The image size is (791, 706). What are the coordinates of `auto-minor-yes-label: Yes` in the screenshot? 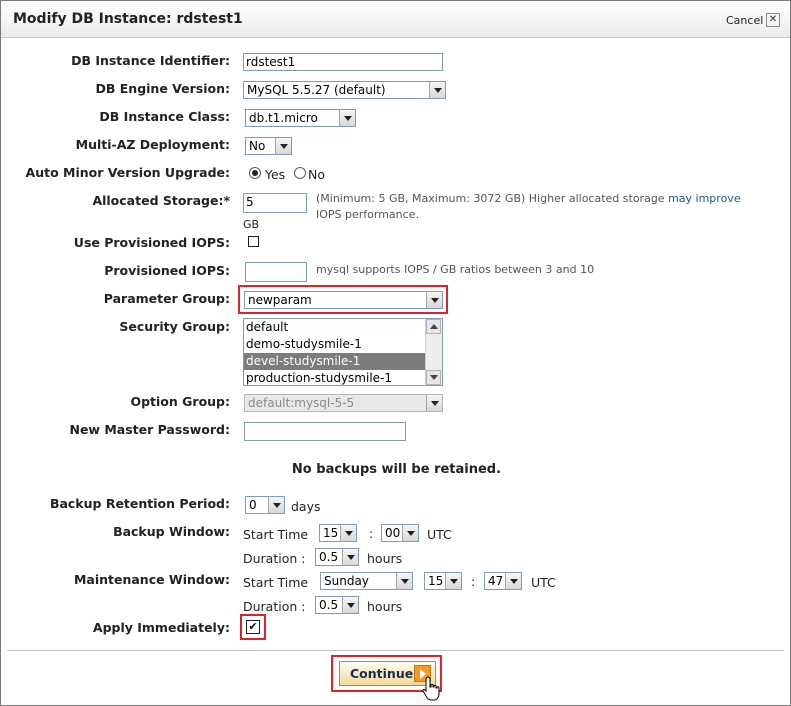 It's located at (275, 174).